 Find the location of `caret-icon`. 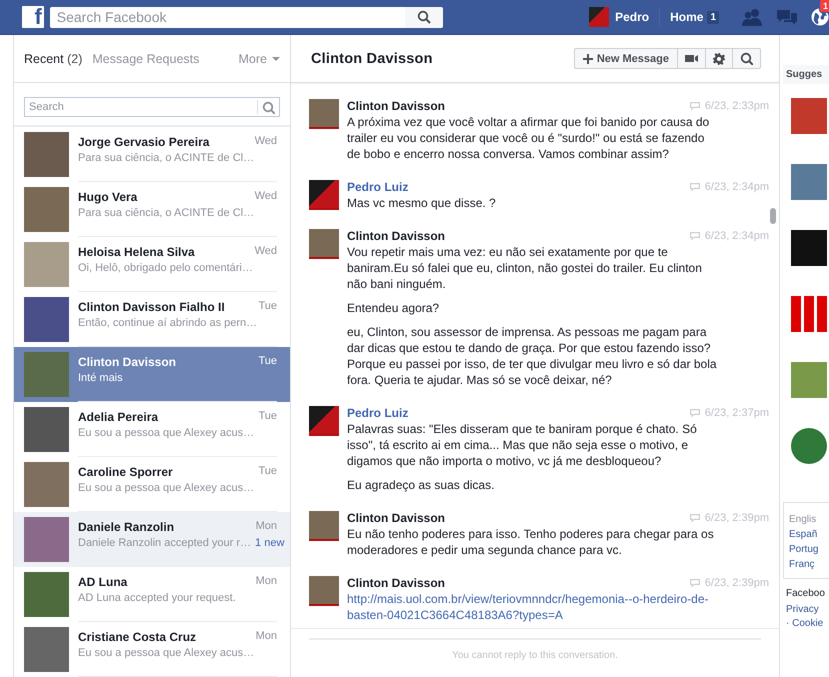

caret-icon is located at coordinates (276, 58).